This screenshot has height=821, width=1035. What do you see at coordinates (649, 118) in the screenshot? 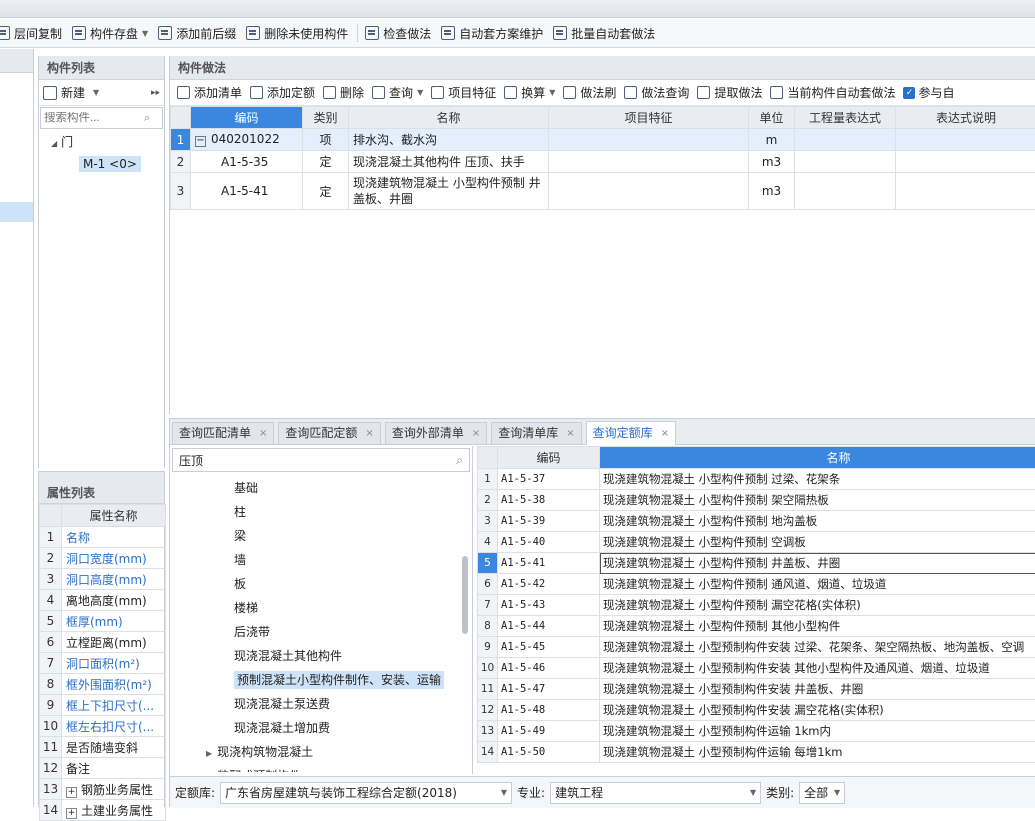
I see `method-header-3: 项目特征` at bounding box center [649, 118].